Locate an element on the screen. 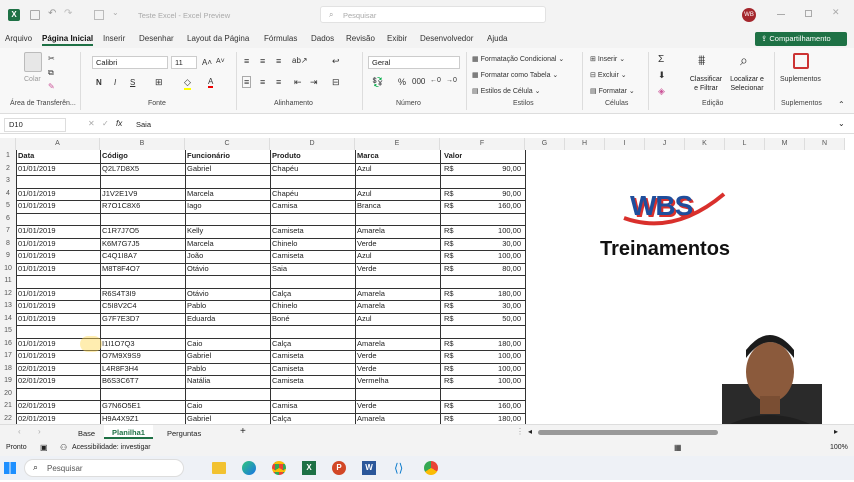 The height and width of the screenshot is (482, 854). tab-exibir: Exibir is located at coordinates (397, 38).